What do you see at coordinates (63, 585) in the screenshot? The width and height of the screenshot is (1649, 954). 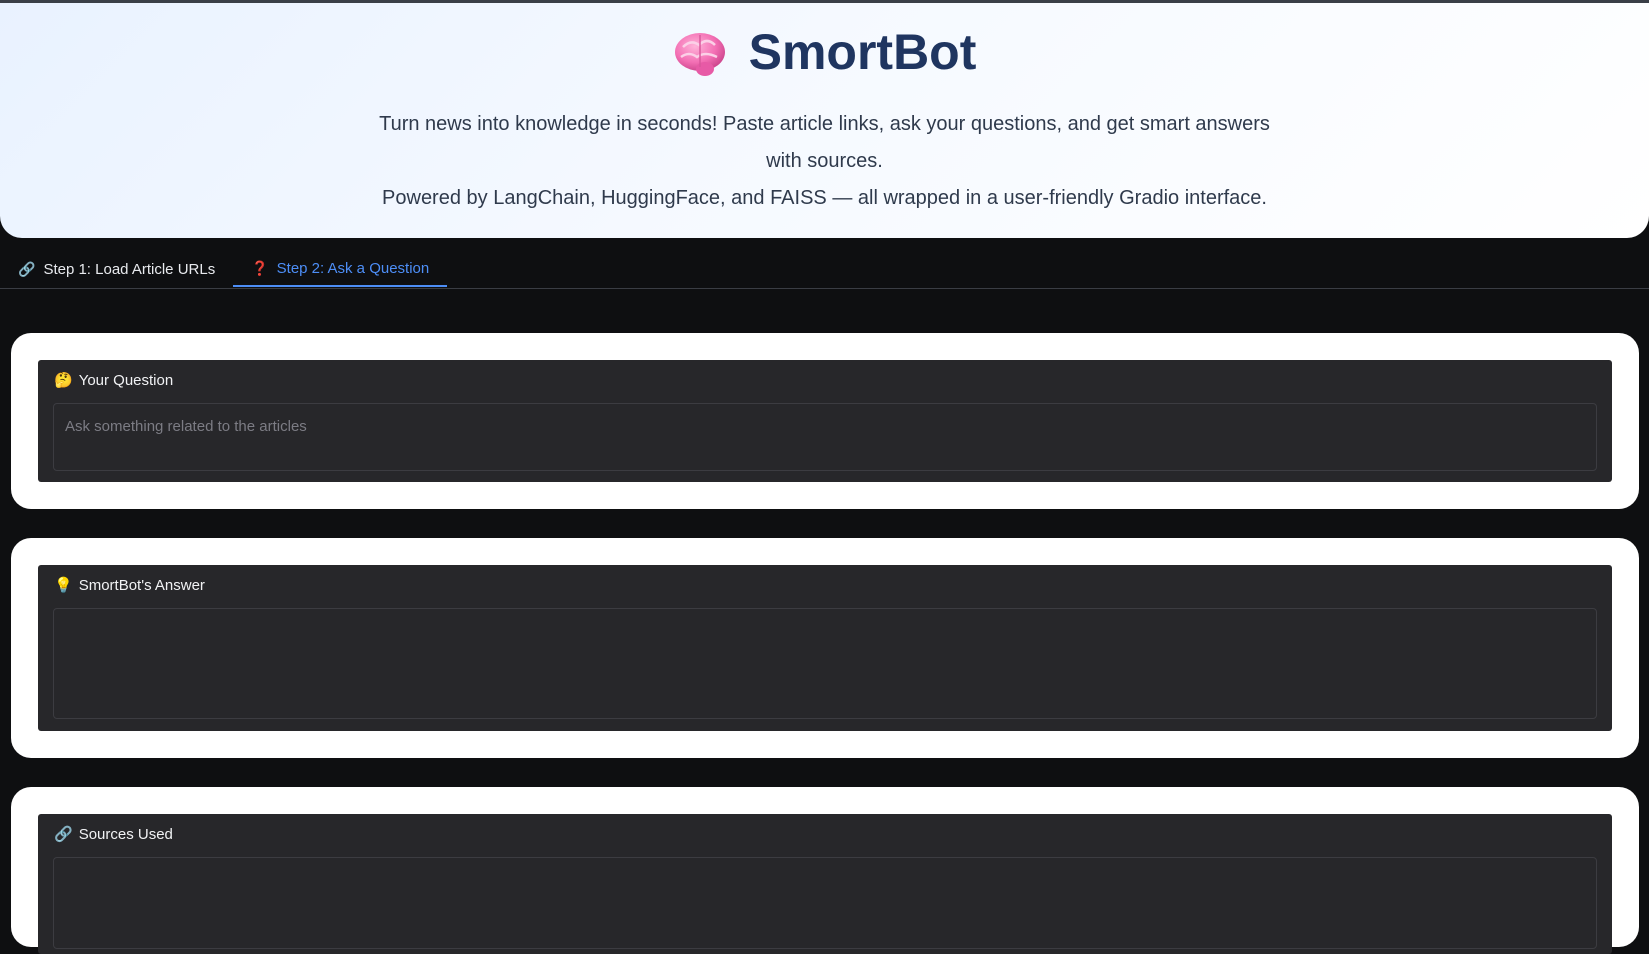 I see `lightbulb-icon: 💡` at bounding box center [63, 585].